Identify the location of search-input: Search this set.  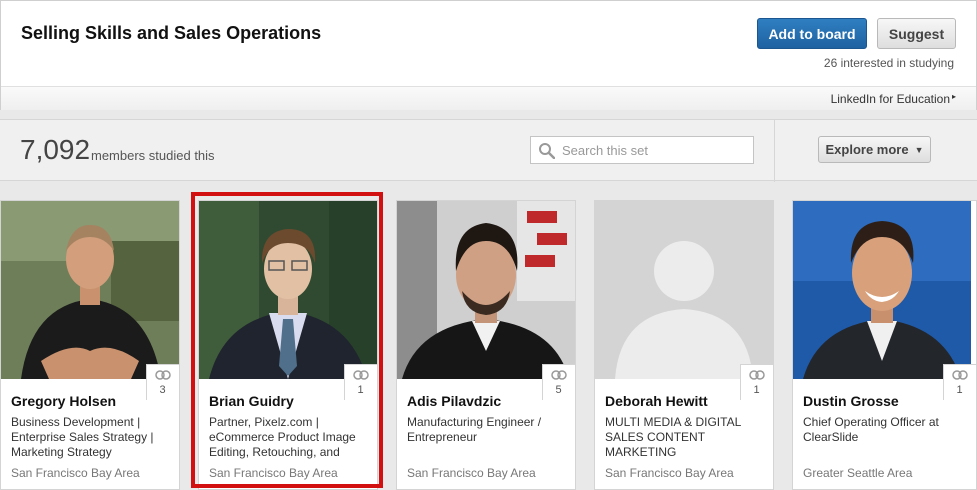
(642, 150).